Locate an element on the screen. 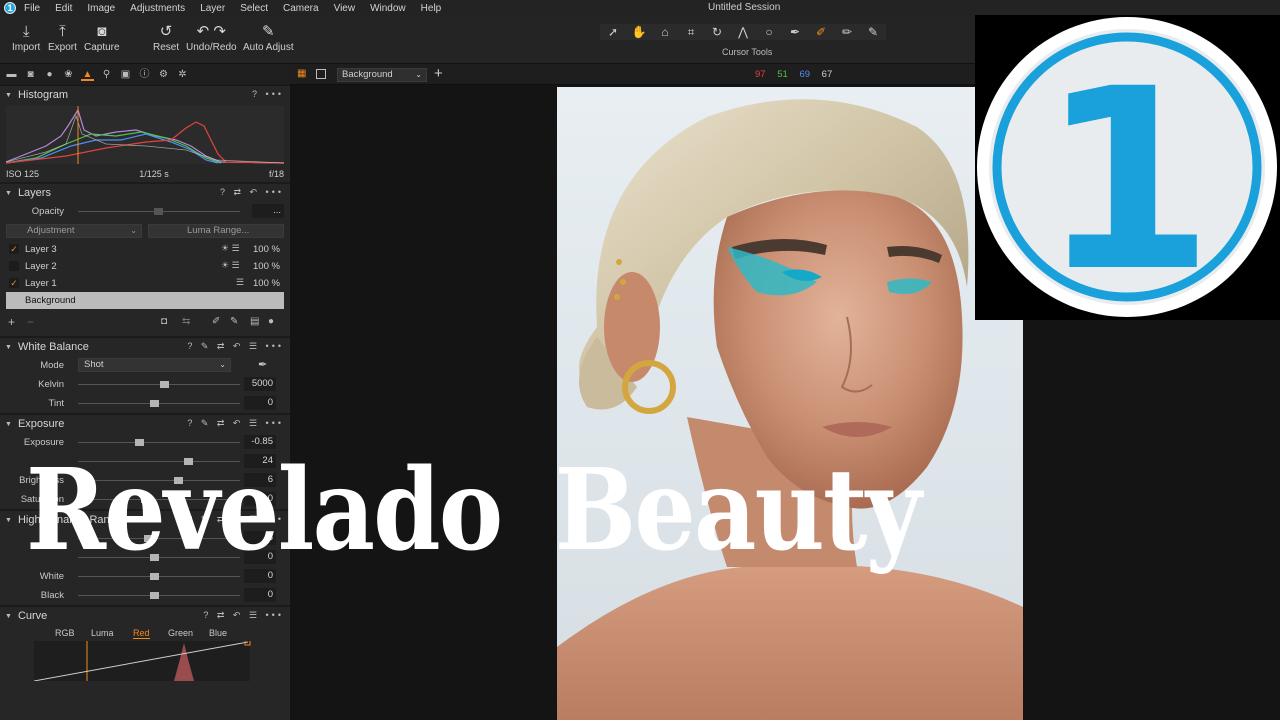  layer-adjust-icons: ☀ ☰ is located at coordinates (230, 248).